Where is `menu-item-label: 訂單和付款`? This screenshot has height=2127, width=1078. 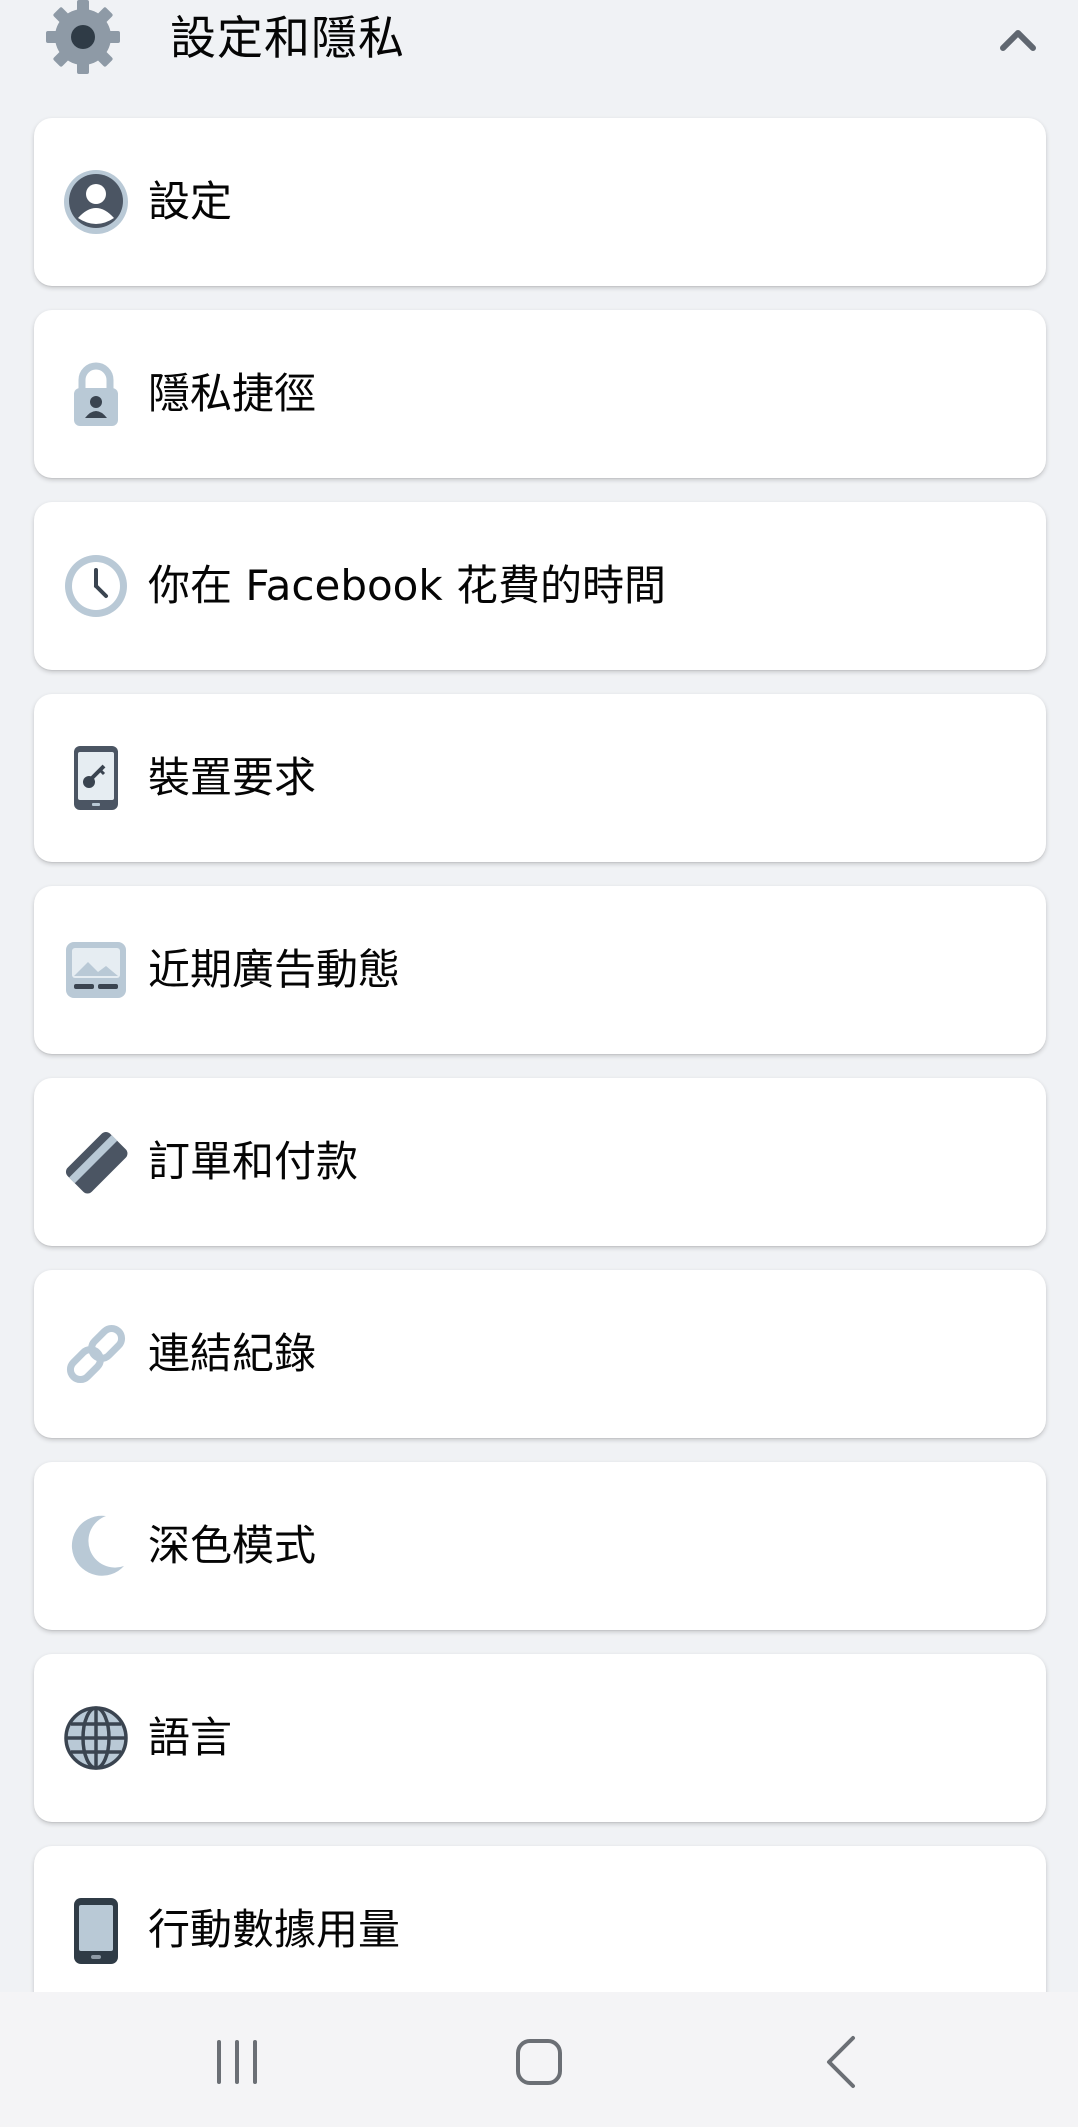
menu-item-label: 訂單和付款 is located at coordinates (253, 1161).